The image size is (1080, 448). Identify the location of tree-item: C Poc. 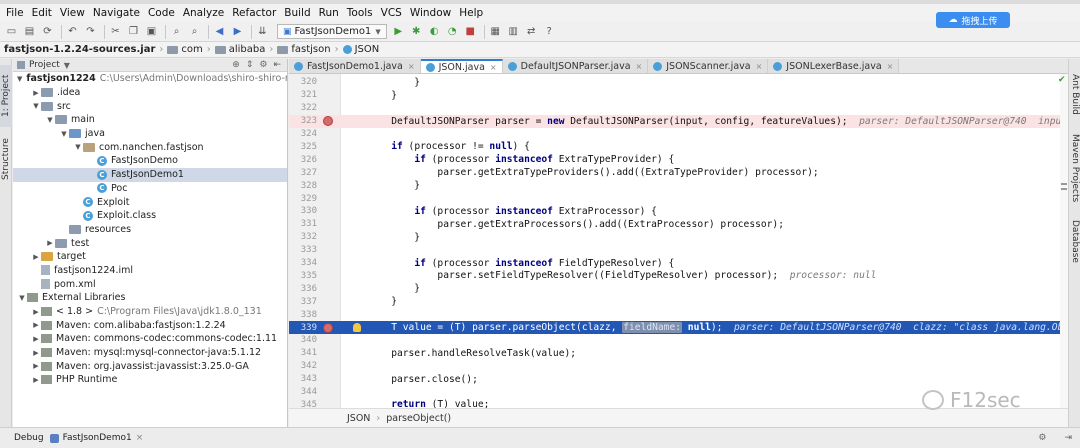
(150, 189).